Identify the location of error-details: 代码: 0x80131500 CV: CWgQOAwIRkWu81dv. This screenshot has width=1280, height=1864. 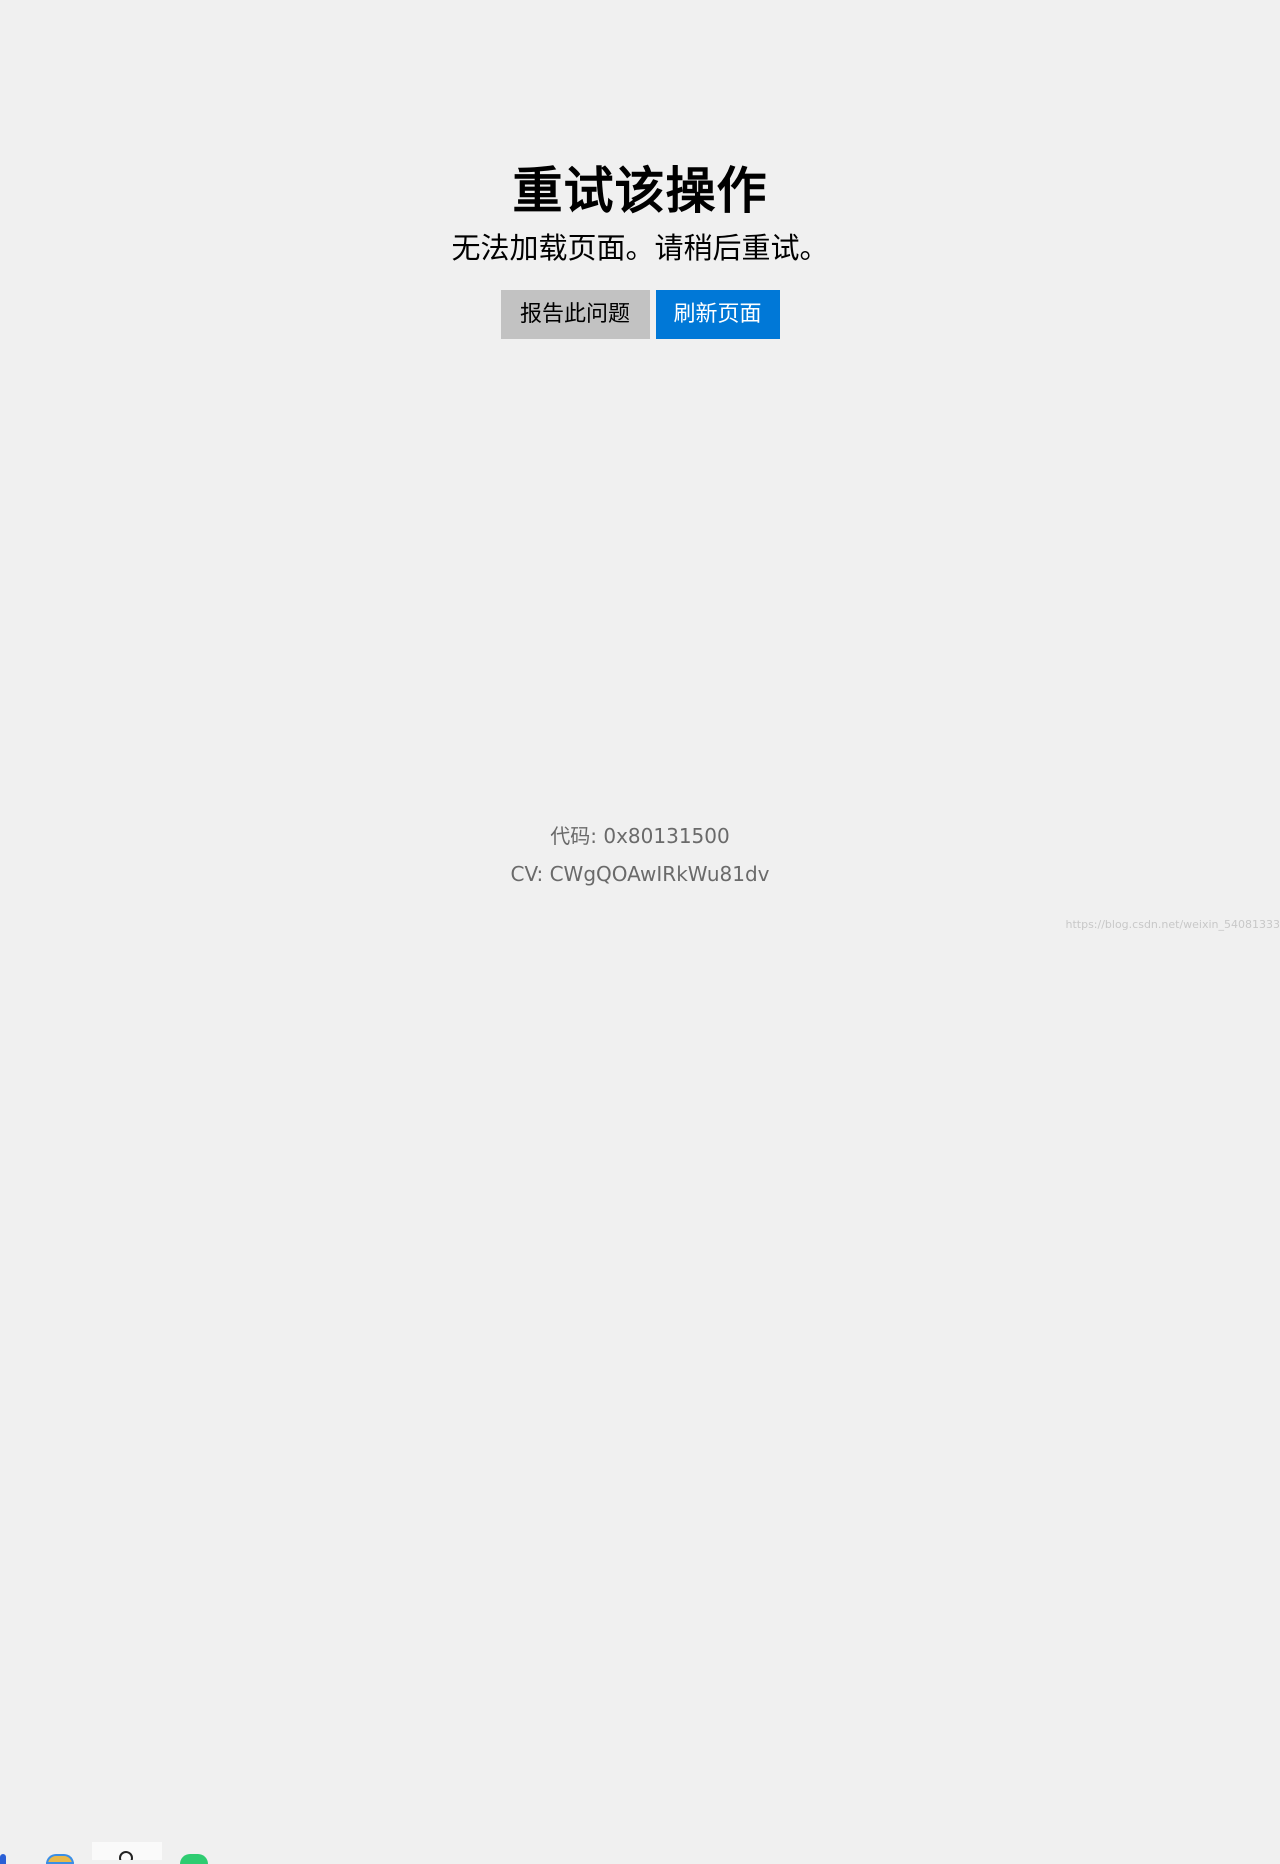
(640, 860).